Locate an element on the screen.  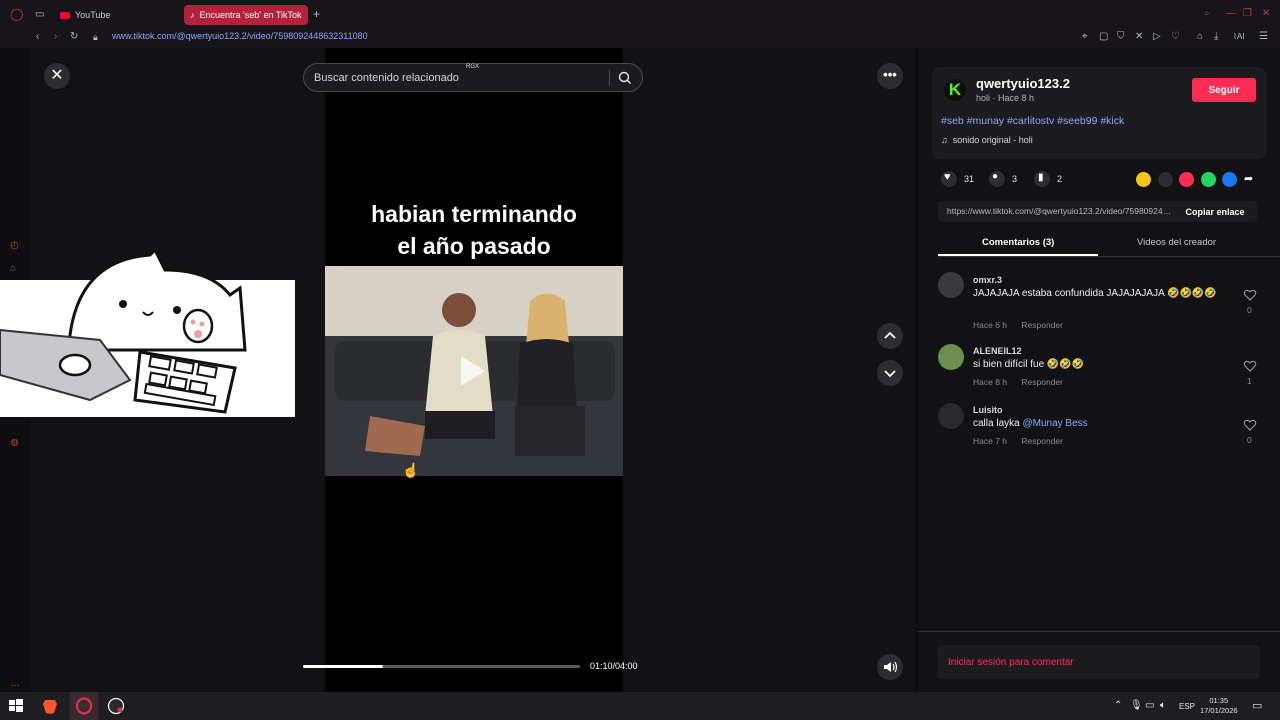
keyboard-language: ESP is located at coordinates (1187, 706).